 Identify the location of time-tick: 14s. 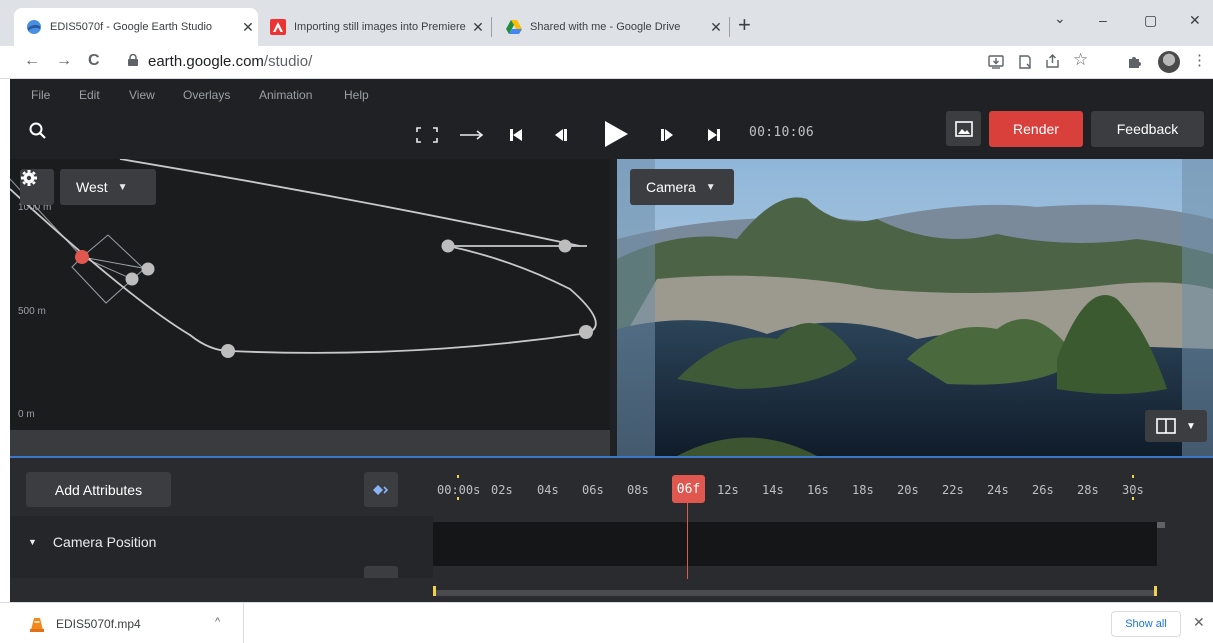
(773, 490).